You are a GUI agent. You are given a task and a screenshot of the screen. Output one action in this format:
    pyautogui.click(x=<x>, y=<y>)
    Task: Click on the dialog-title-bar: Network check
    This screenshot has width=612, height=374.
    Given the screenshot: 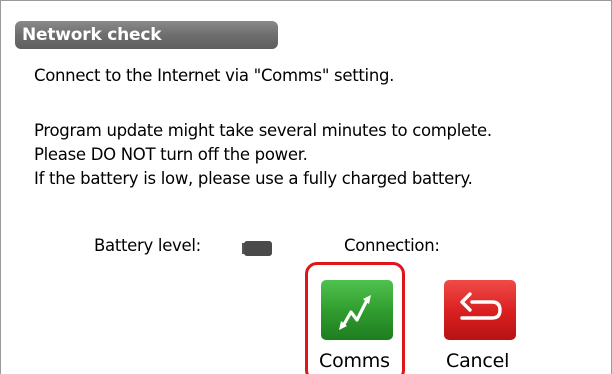 What is the action you would take?
    pyautogui.click(x=146, y=35)
    